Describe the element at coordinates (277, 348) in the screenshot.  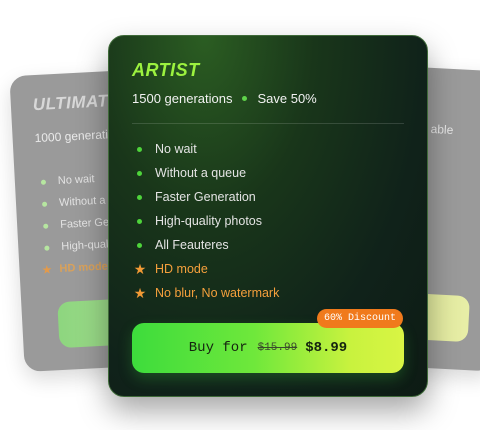
I see `old-price: $15.99` at that location.